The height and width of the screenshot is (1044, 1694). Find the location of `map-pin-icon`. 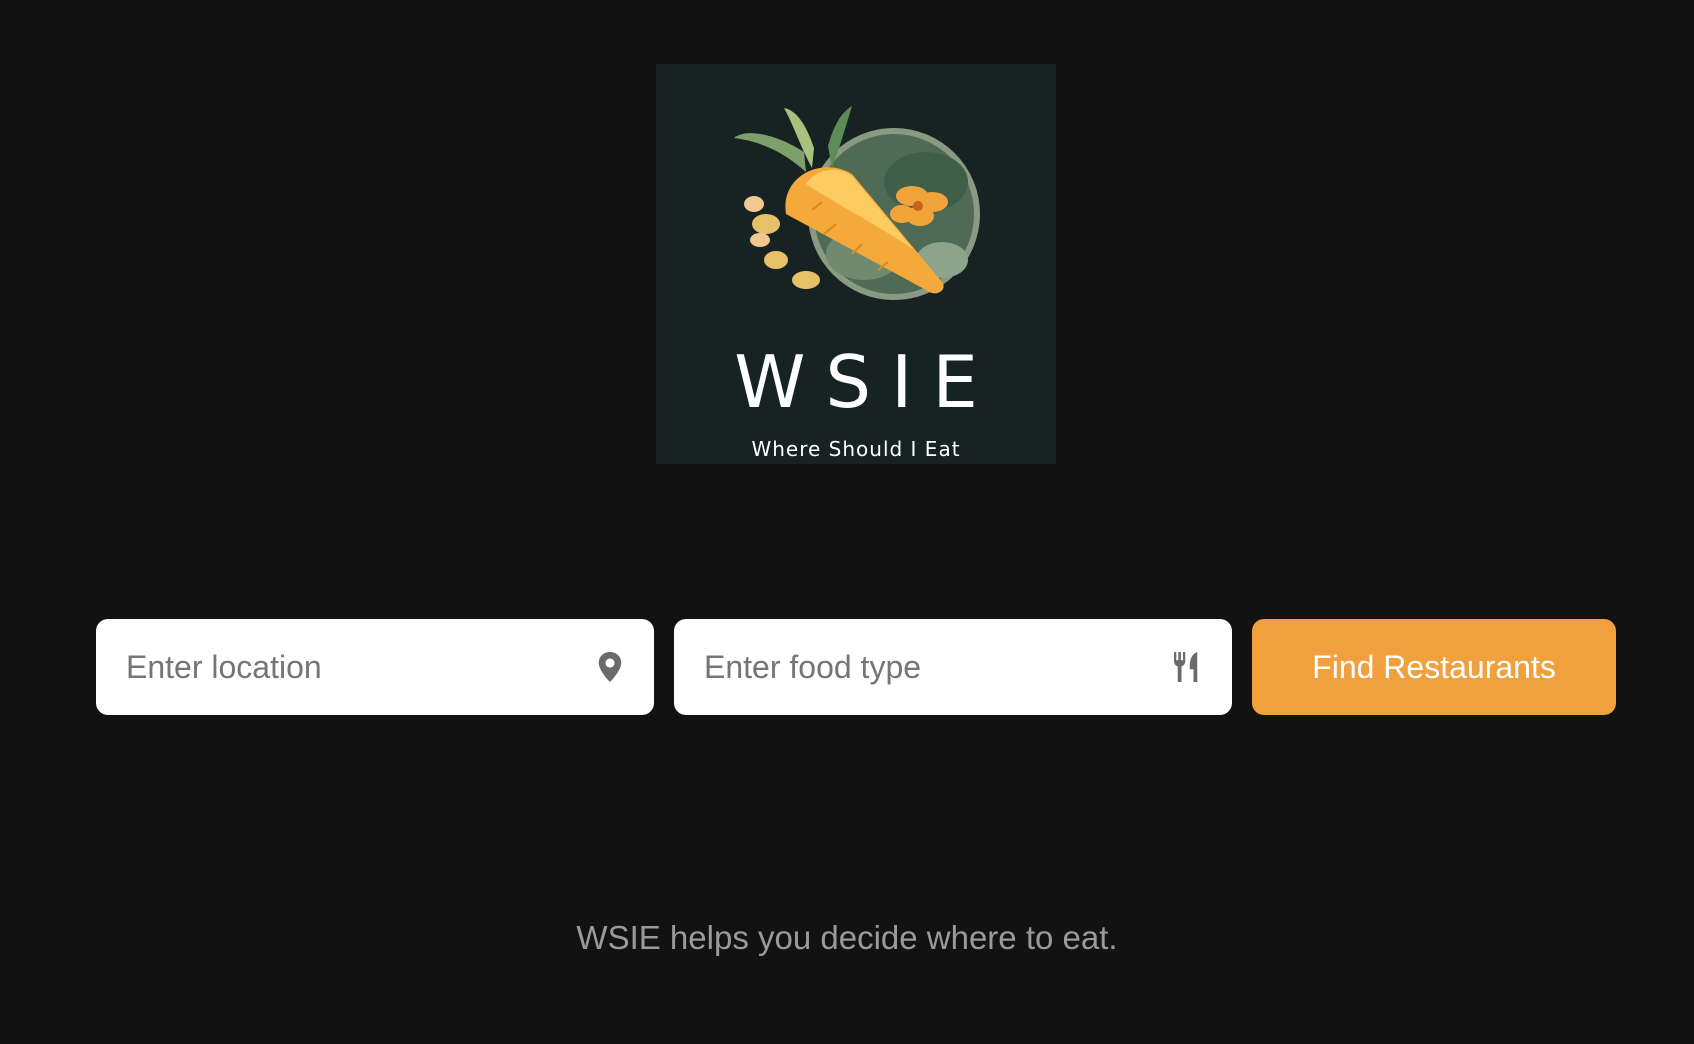

map-pin-icon is located at coordinates (610, 667).